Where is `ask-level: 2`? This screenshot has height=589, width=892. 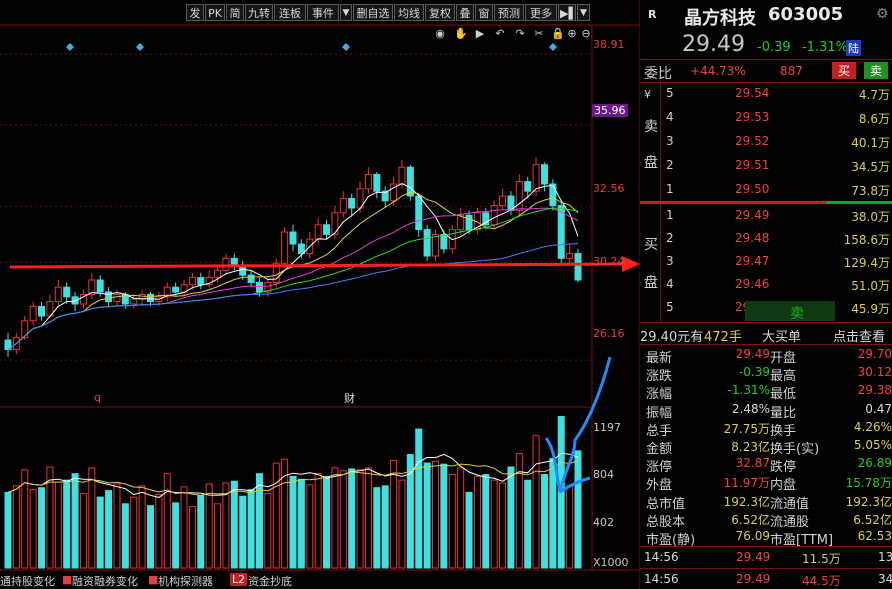 ask-level: 2 is located at coordinates (670, 165).